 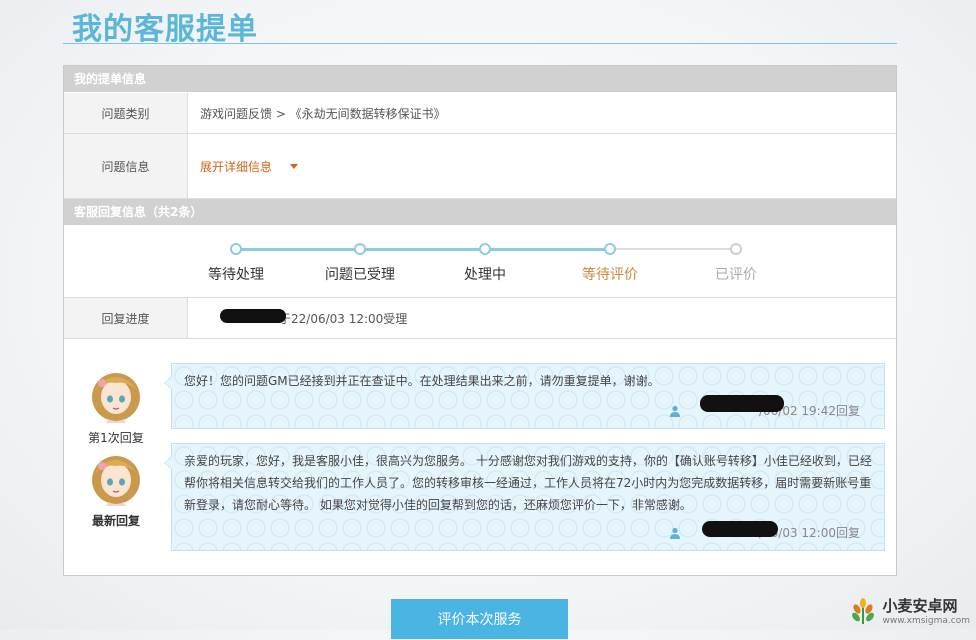 I want to click on reply-info-header: 客服回复信息（共2条）, so click(x=480, y=212).